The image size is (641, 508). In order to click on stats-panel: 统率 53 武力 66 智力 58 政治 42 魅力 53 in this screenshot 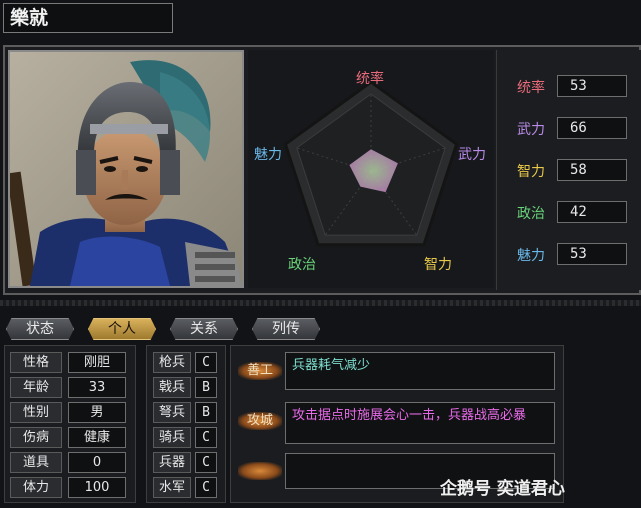, I will do `click(568, 170)`.